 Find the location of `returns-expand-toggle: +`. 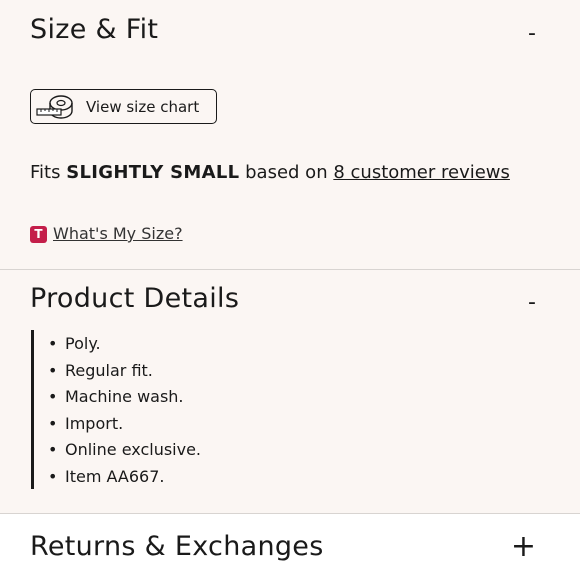

returns-expand-toggle: + is located at coordinates (523, 547).